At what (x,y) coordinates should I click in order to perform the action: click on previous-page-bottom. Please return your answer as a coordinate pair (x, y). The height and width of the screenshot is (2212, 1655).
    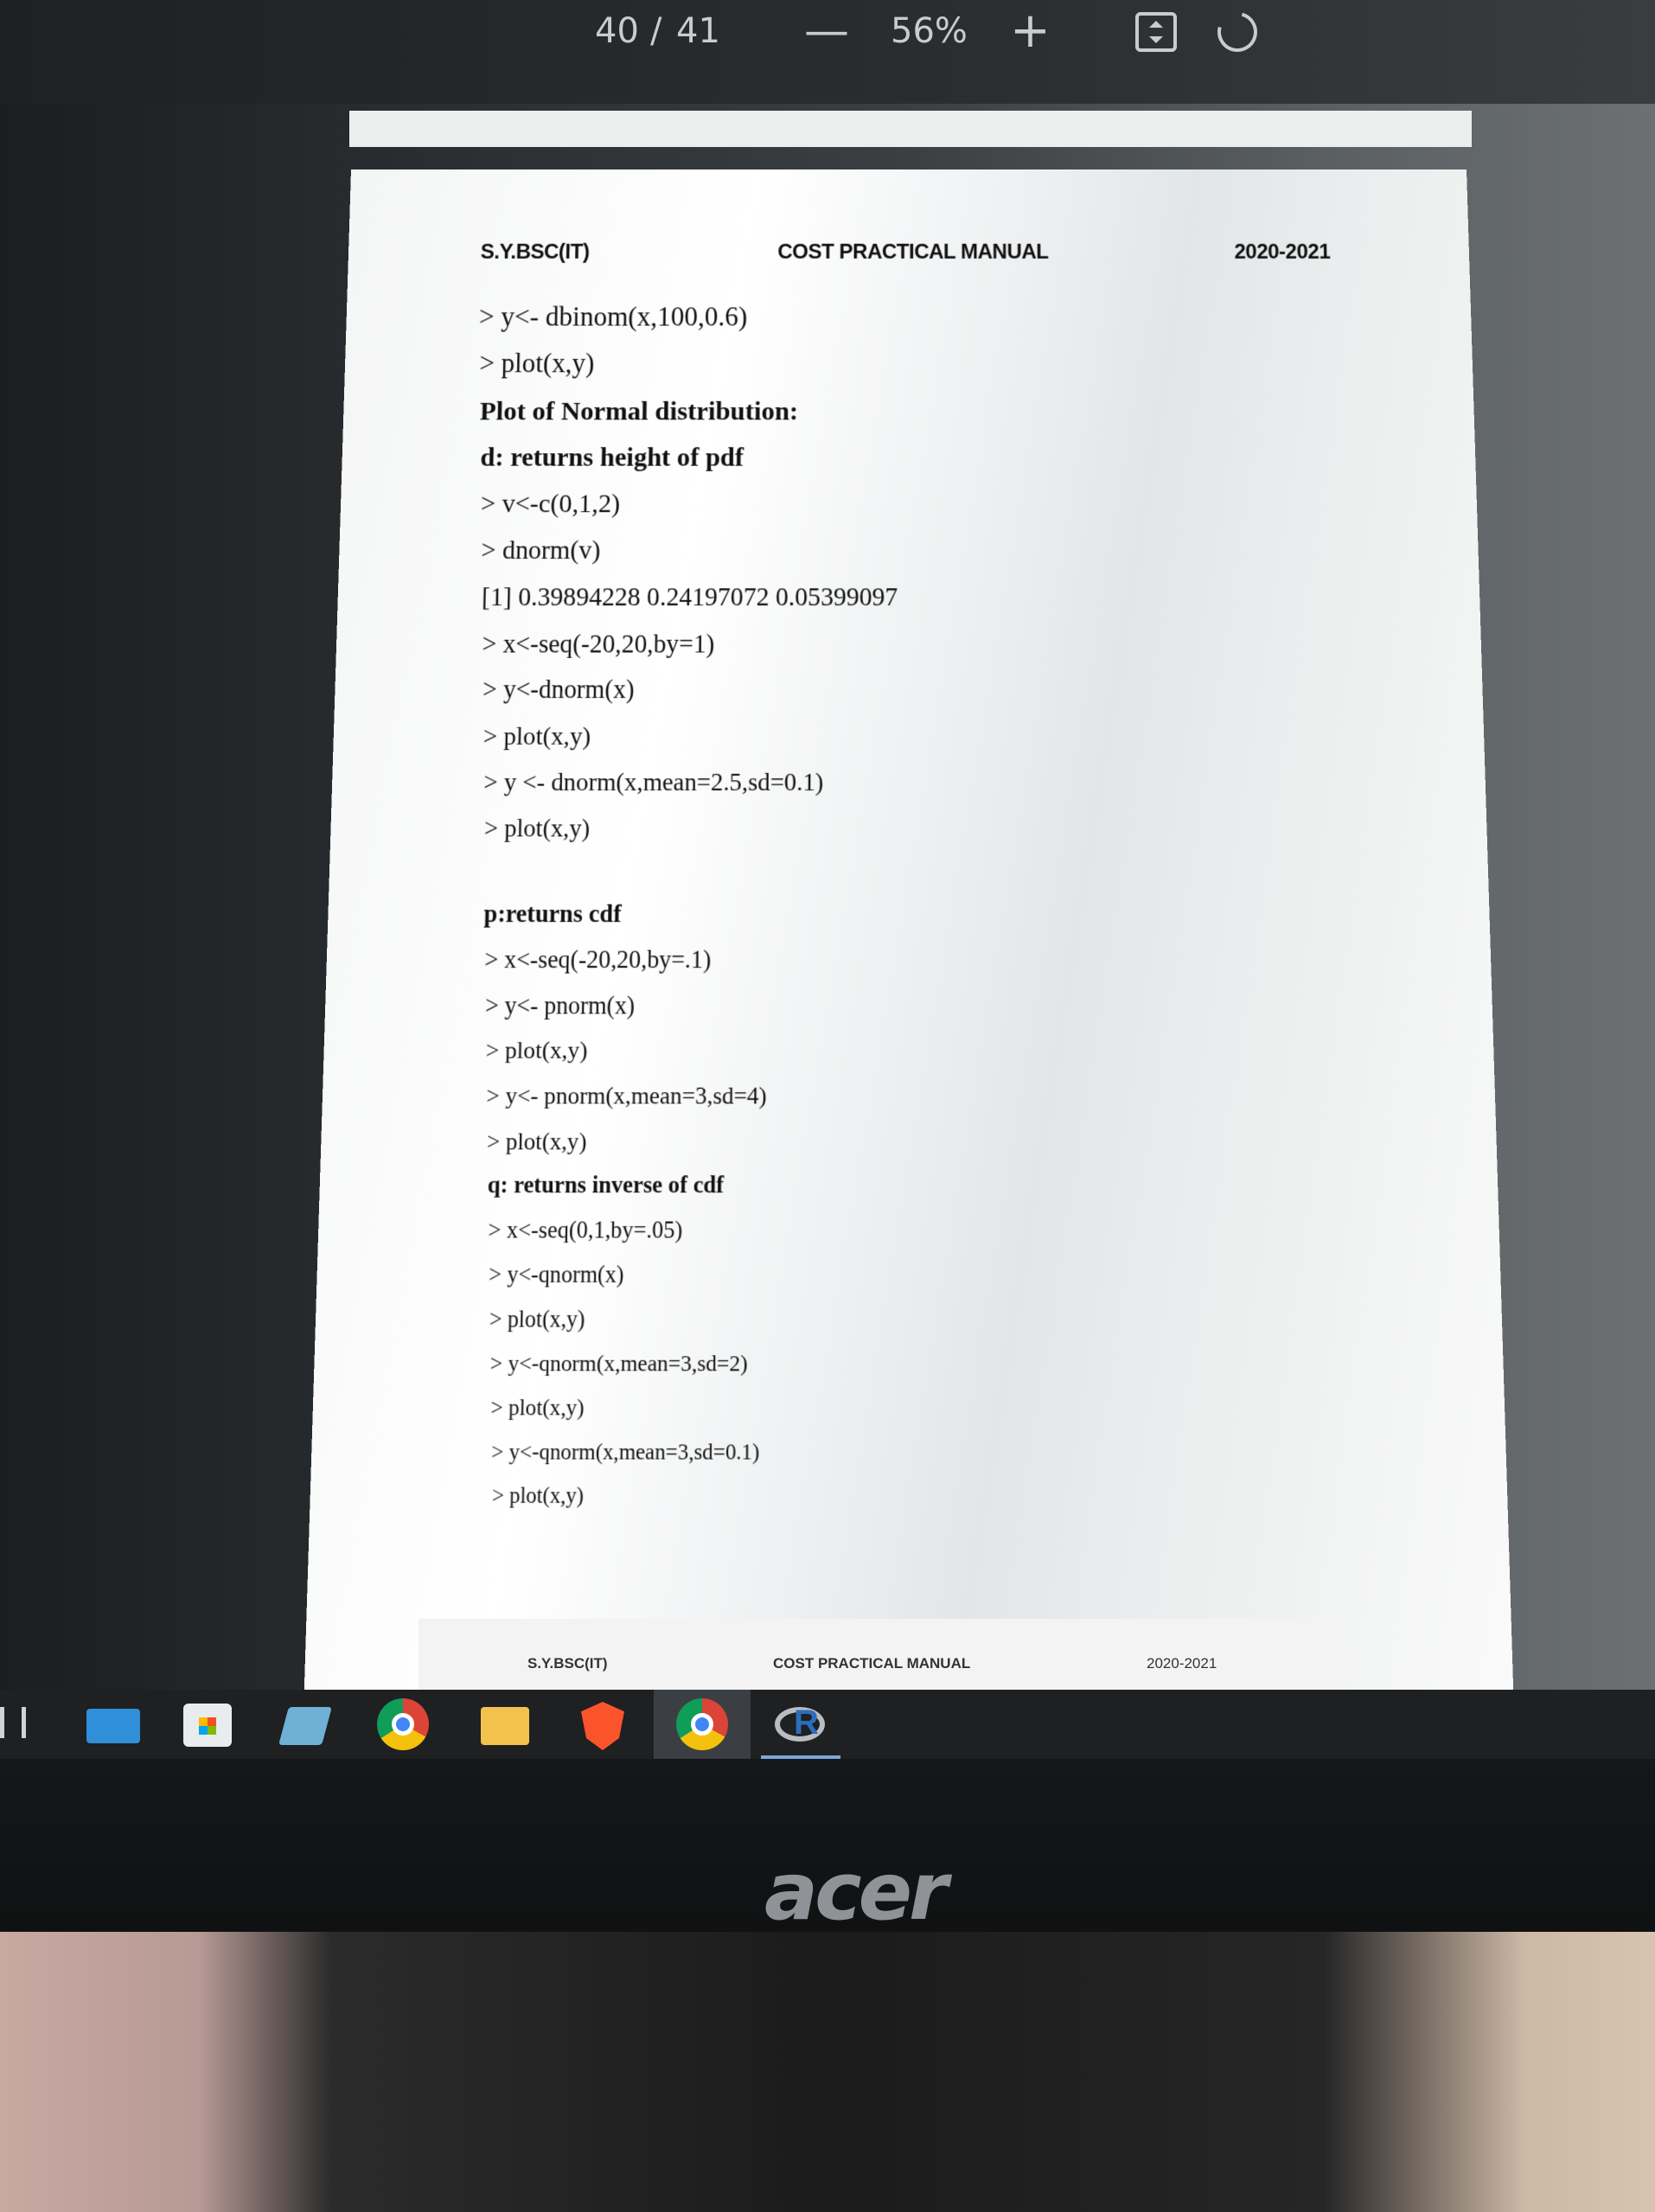
    Looking at the image, I should click on (910, 129).